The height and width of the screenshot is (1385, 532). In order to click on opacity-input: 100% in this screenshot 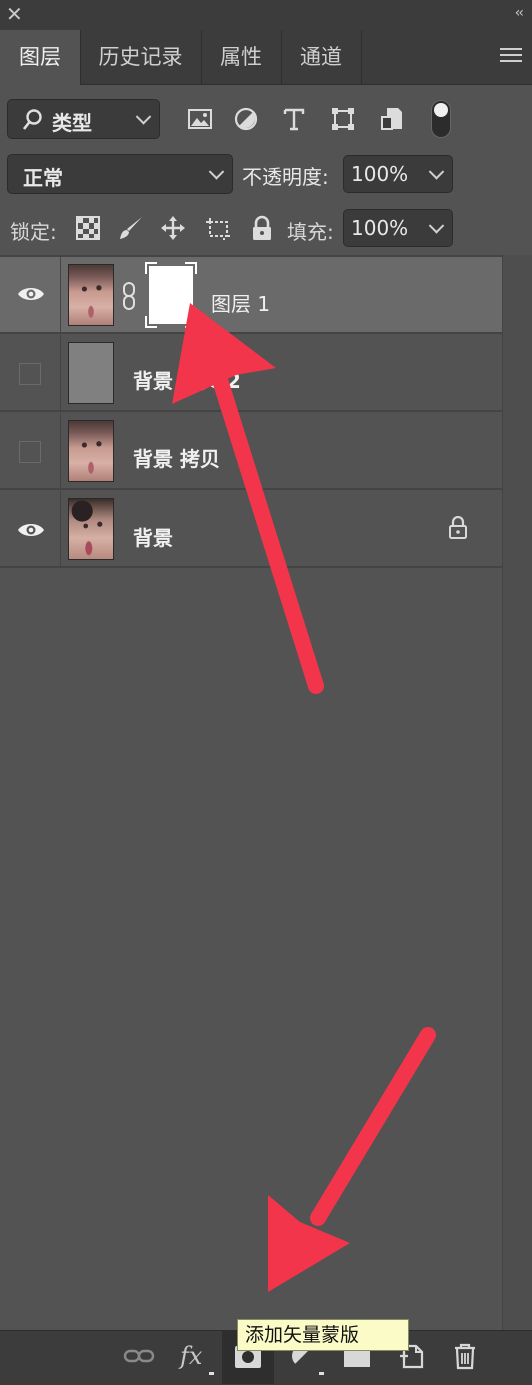, I will do `click(398, 174)`.